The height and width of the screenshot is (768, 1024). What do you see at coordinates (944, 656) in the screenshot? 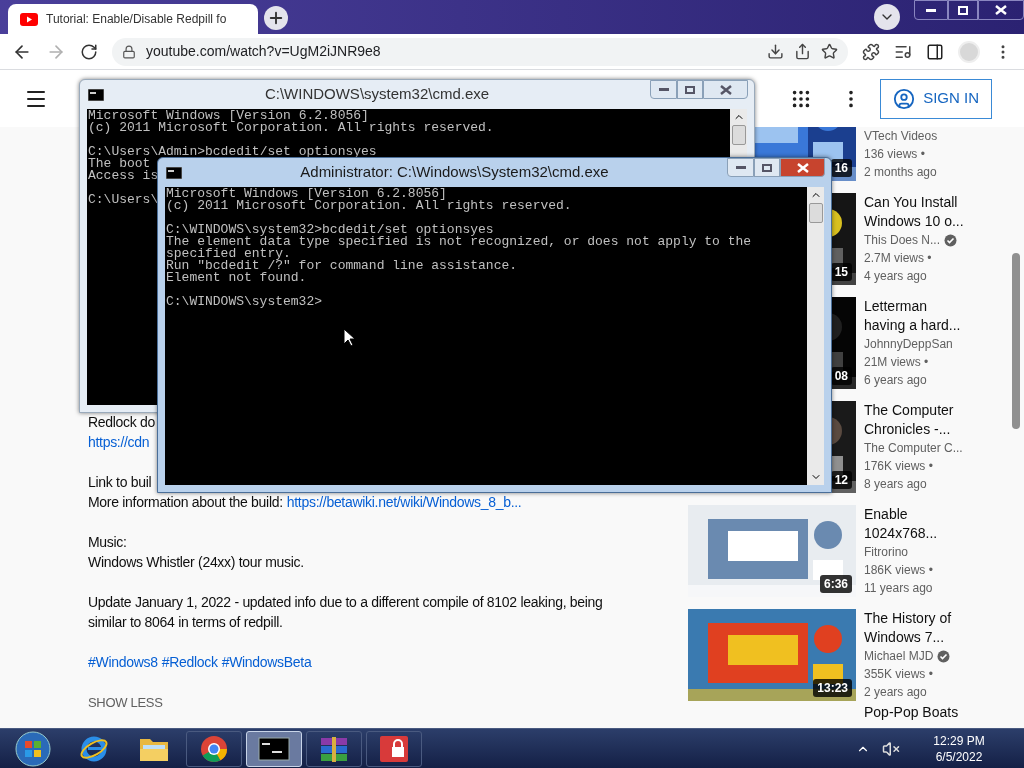
I see `verified-icon` at bounding box center [944, 656].